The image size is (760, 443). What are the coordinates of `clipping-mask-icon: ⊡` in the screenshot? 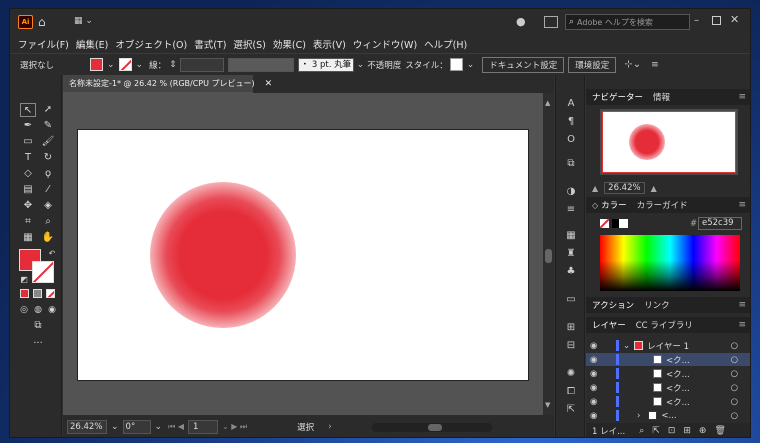 It's located at (672, 431).